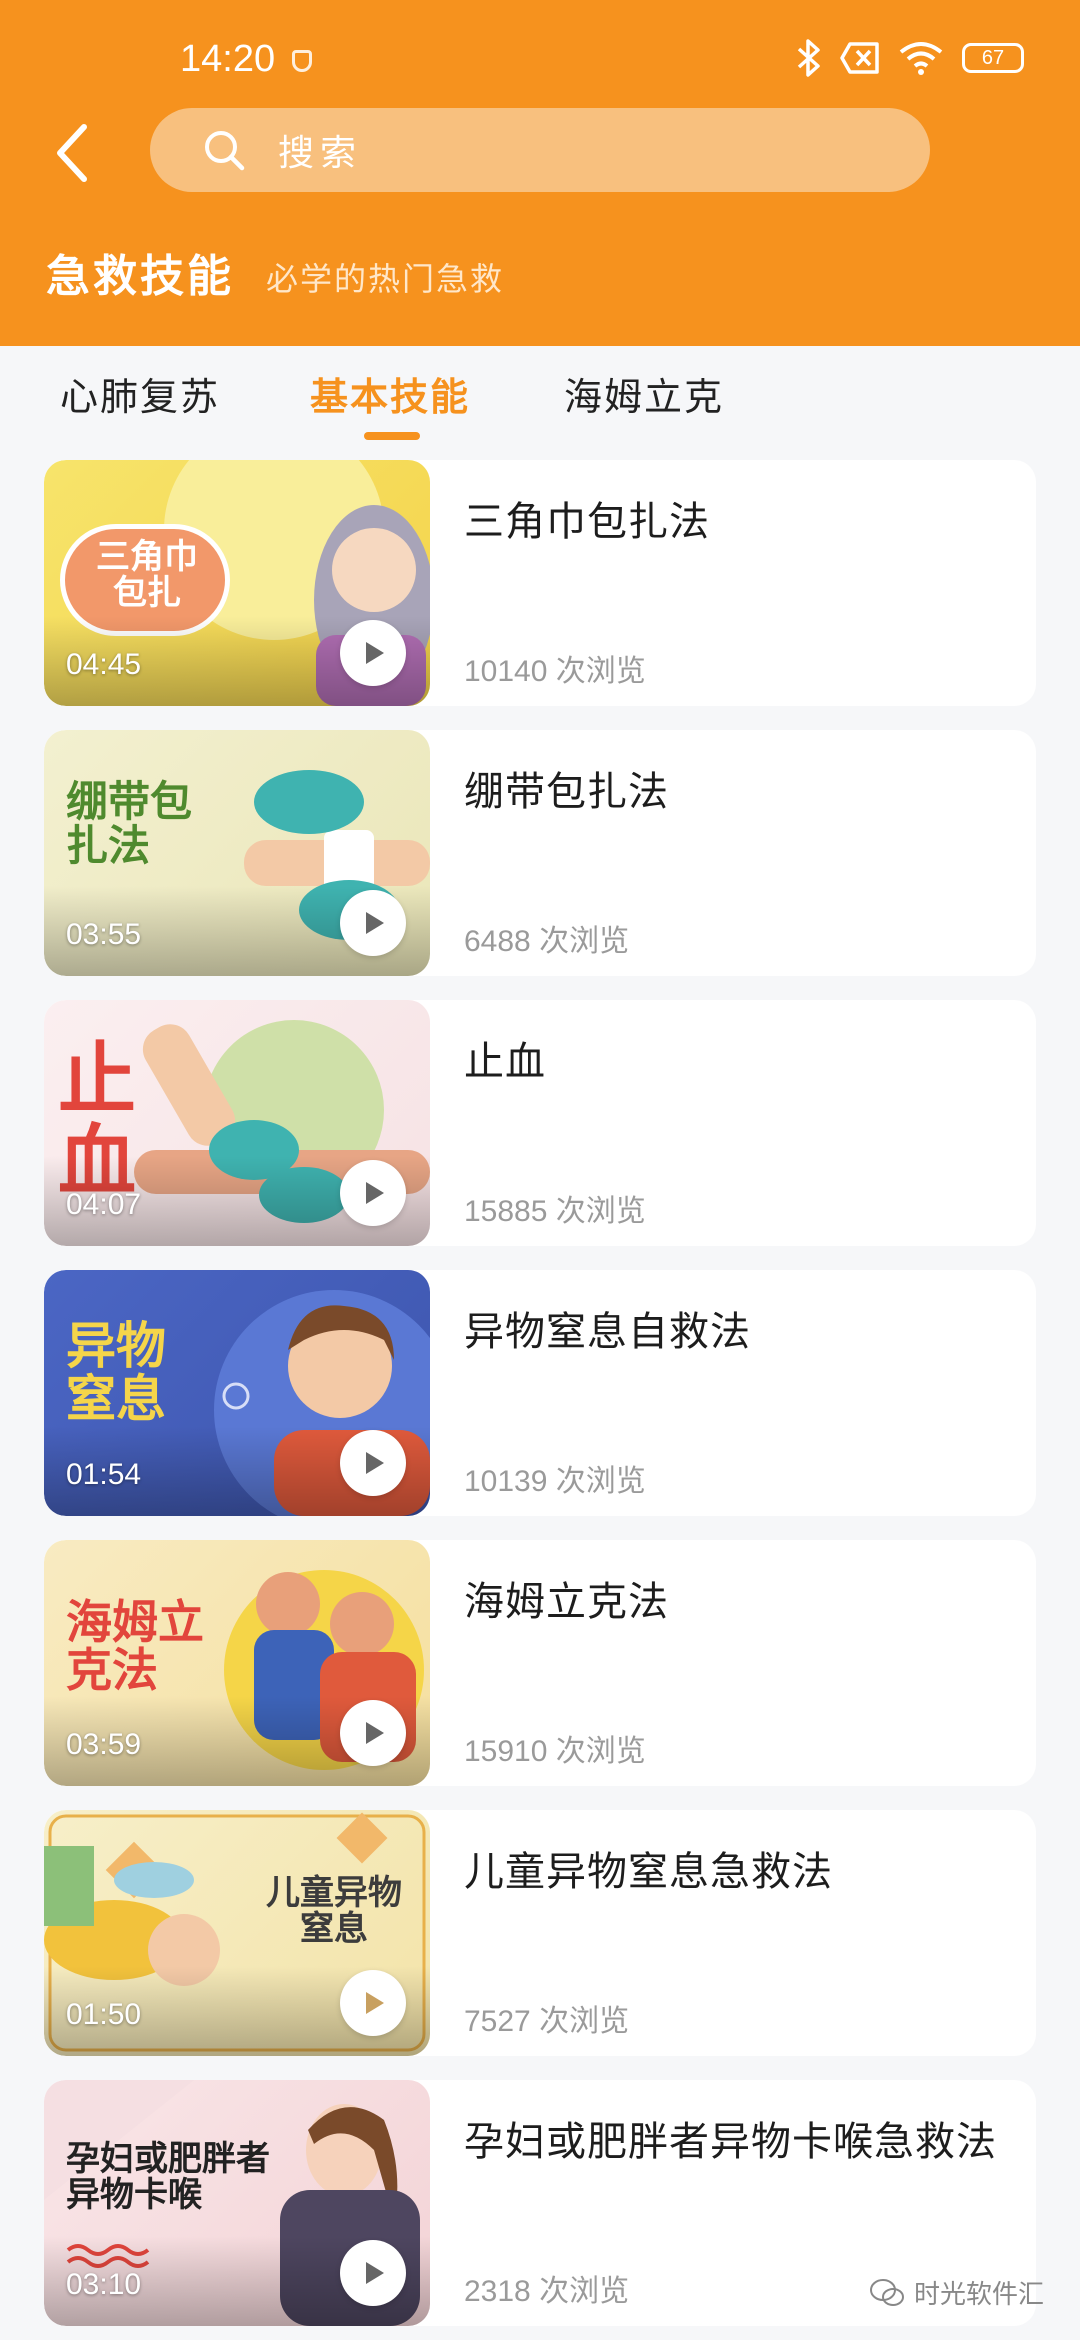 This screenshot has height=2340, width=1080. I want to click on tab-basic-skills: 基本技能, so click(390, 393).